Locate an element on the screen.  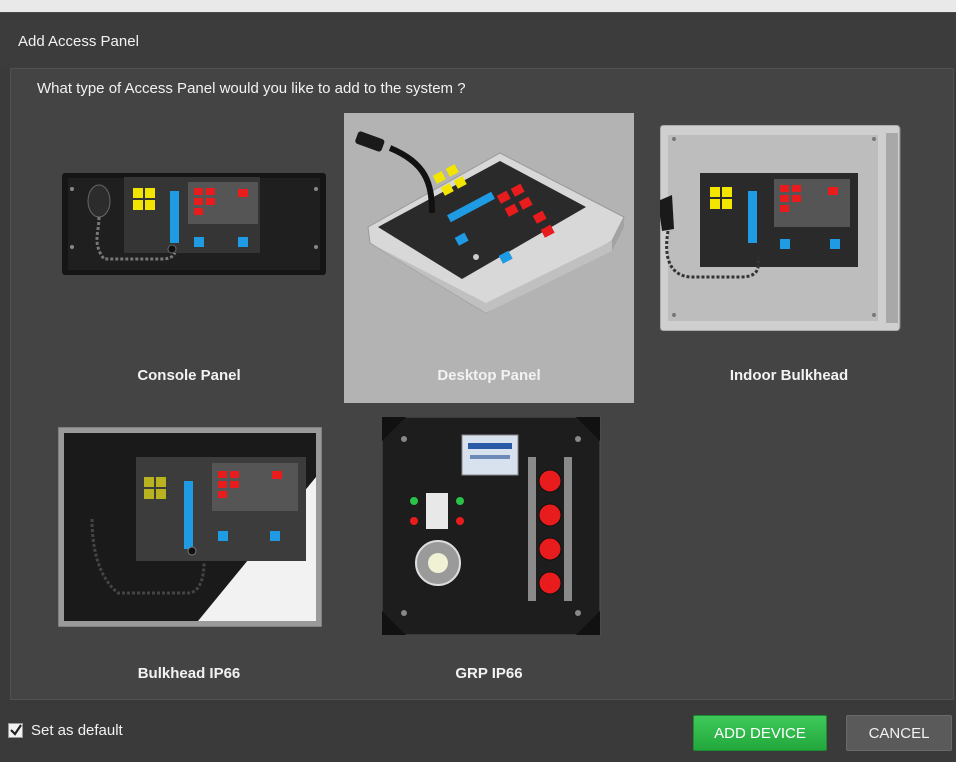
panel-option-console: Console Panel is located at coordinates (189, 258).